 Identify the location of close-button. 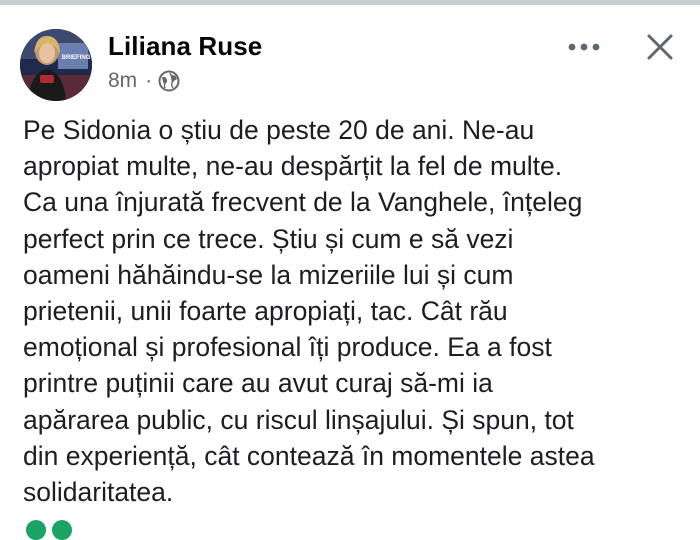
(660, 47).